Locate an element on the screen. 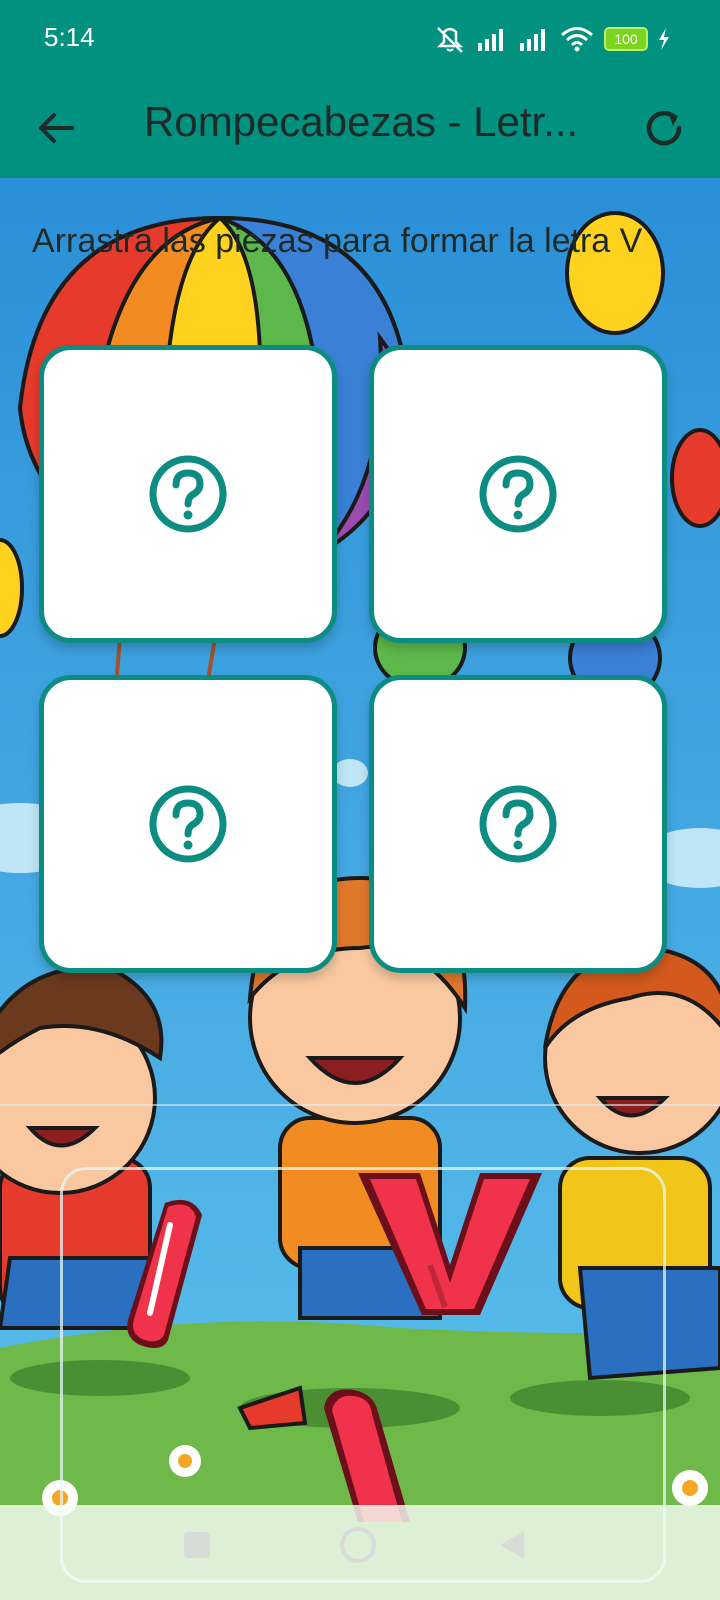 Image resolution: width=720 pixels, height=1600 pixels. circle-icon is located at coordinates (358, 1545).